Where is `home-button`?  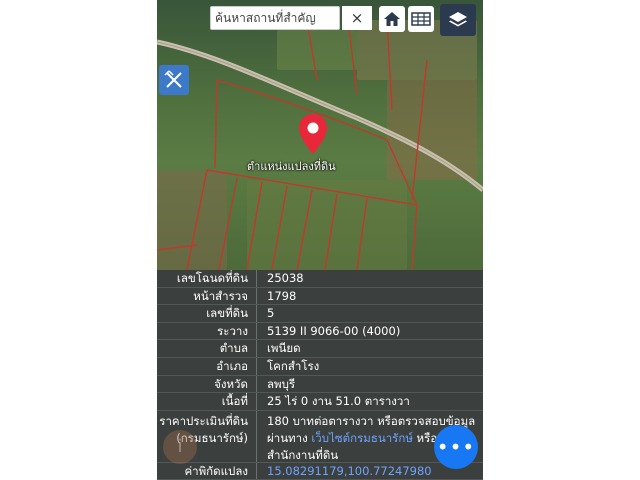
home-button is located at coordinates (392, 19).